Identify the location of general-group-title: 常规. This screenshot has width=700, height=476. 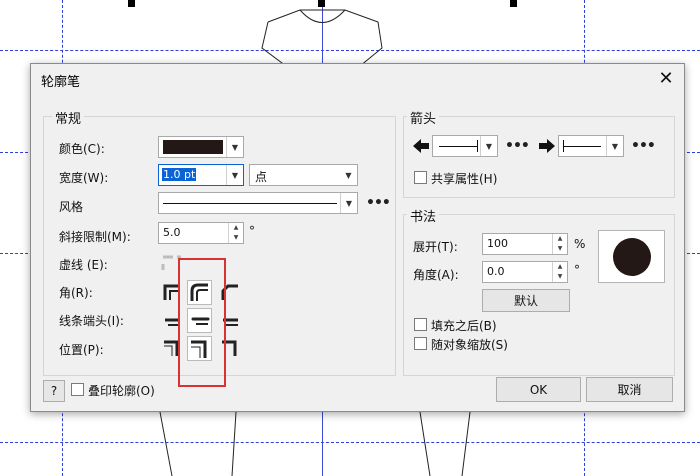
(68, 117).